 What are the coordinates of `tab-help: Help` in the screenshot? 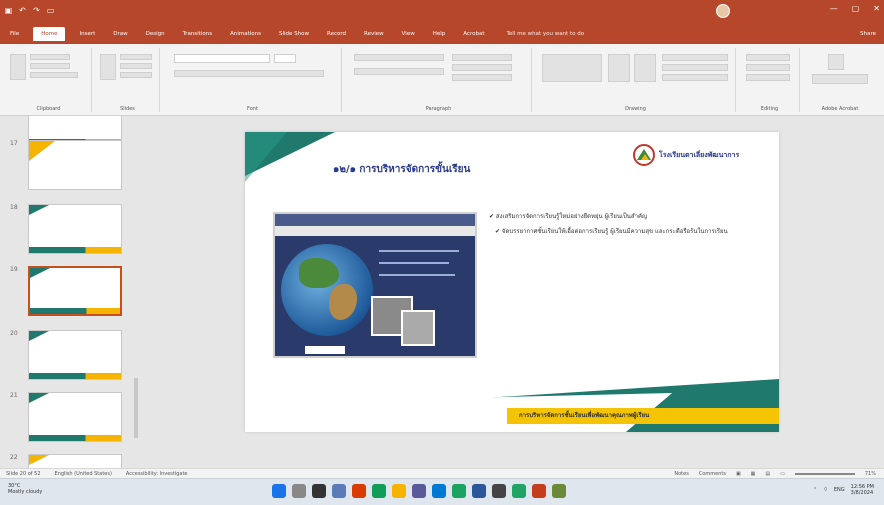 It's located at (439, 34).